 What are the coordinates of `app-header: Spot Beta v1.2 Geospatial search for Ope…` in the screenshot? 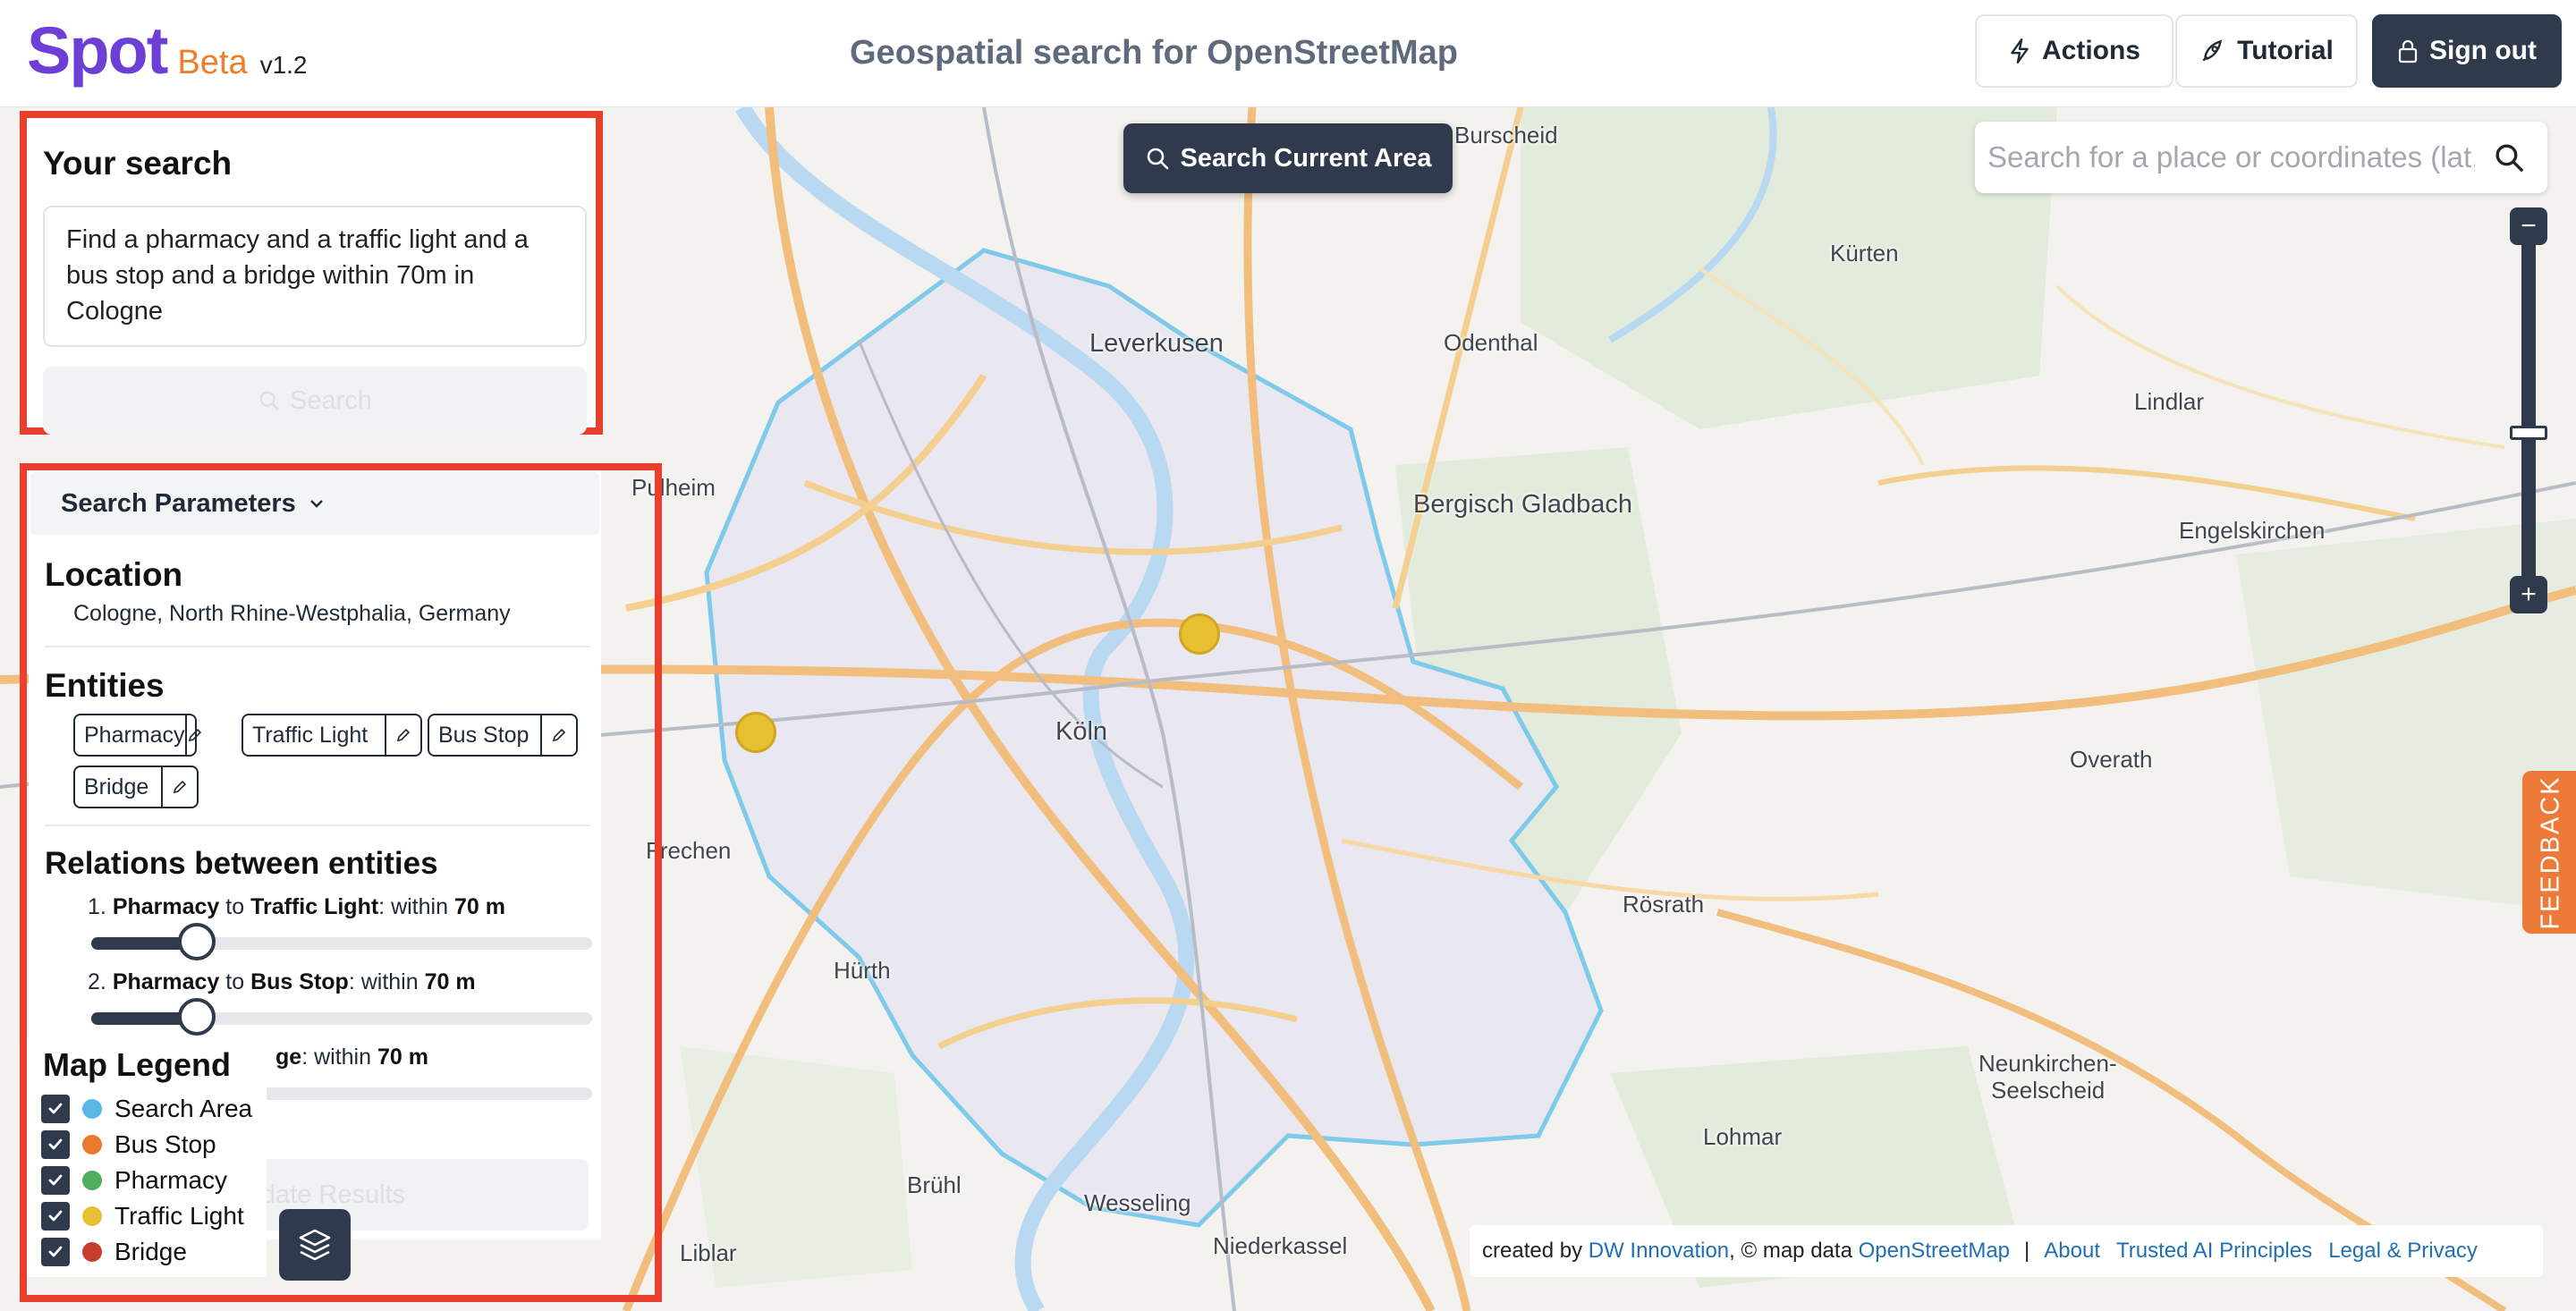 It's located at (1288, 53).